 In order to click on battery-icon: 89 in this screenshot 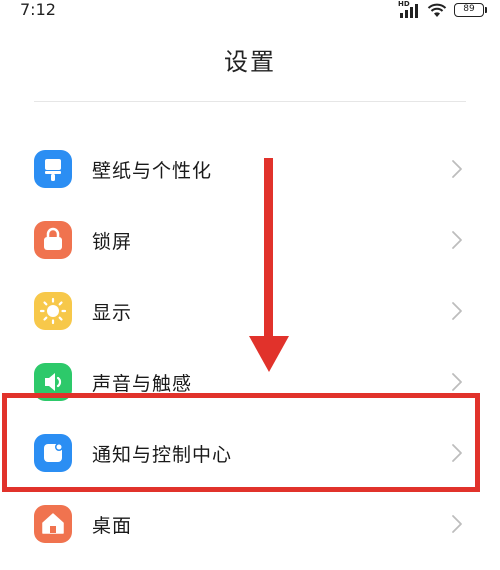, I will do `click(470, 10)`.